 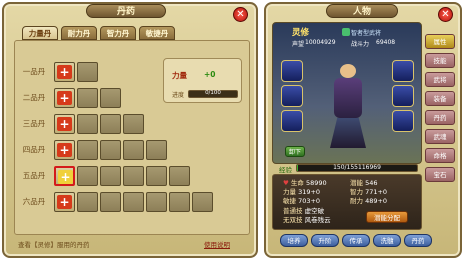 What do you see at coordinates (325, 240) in the screenshot?
I see `upgrade-button: 升阶` at bounding box center [325, 240].